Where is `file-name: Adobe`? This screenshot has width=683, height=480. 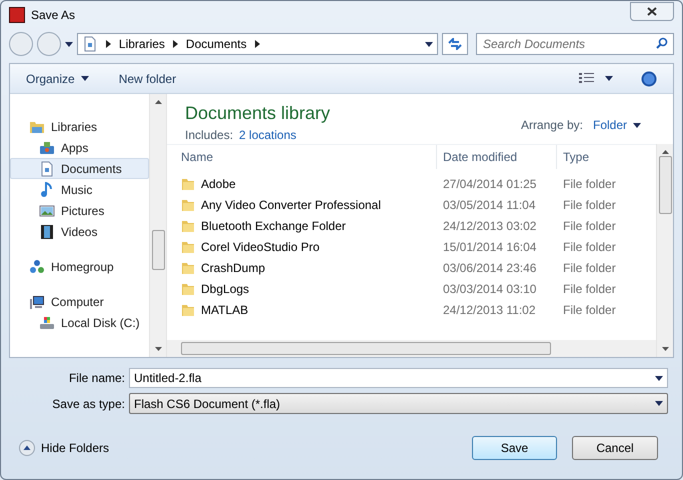
file-name: Adobe is located at coordinates (218, 183).